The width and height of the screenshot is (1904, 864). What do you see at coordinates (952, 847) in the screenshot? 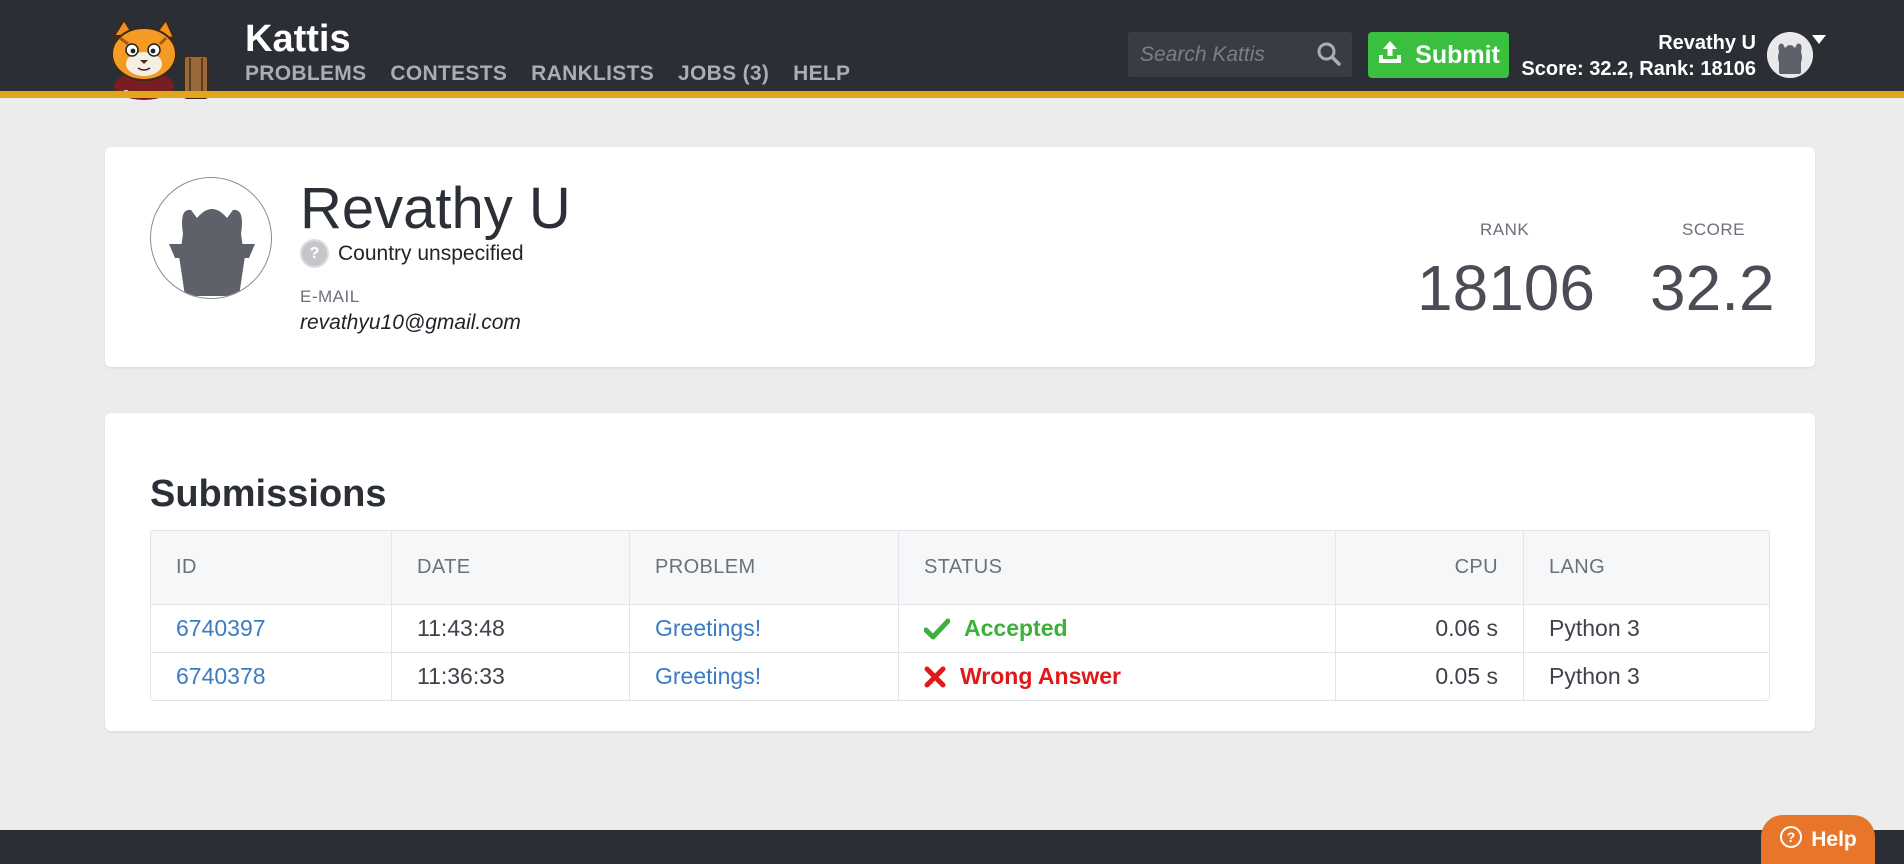
I see `footer-bar` at bounding box center [952, 847].